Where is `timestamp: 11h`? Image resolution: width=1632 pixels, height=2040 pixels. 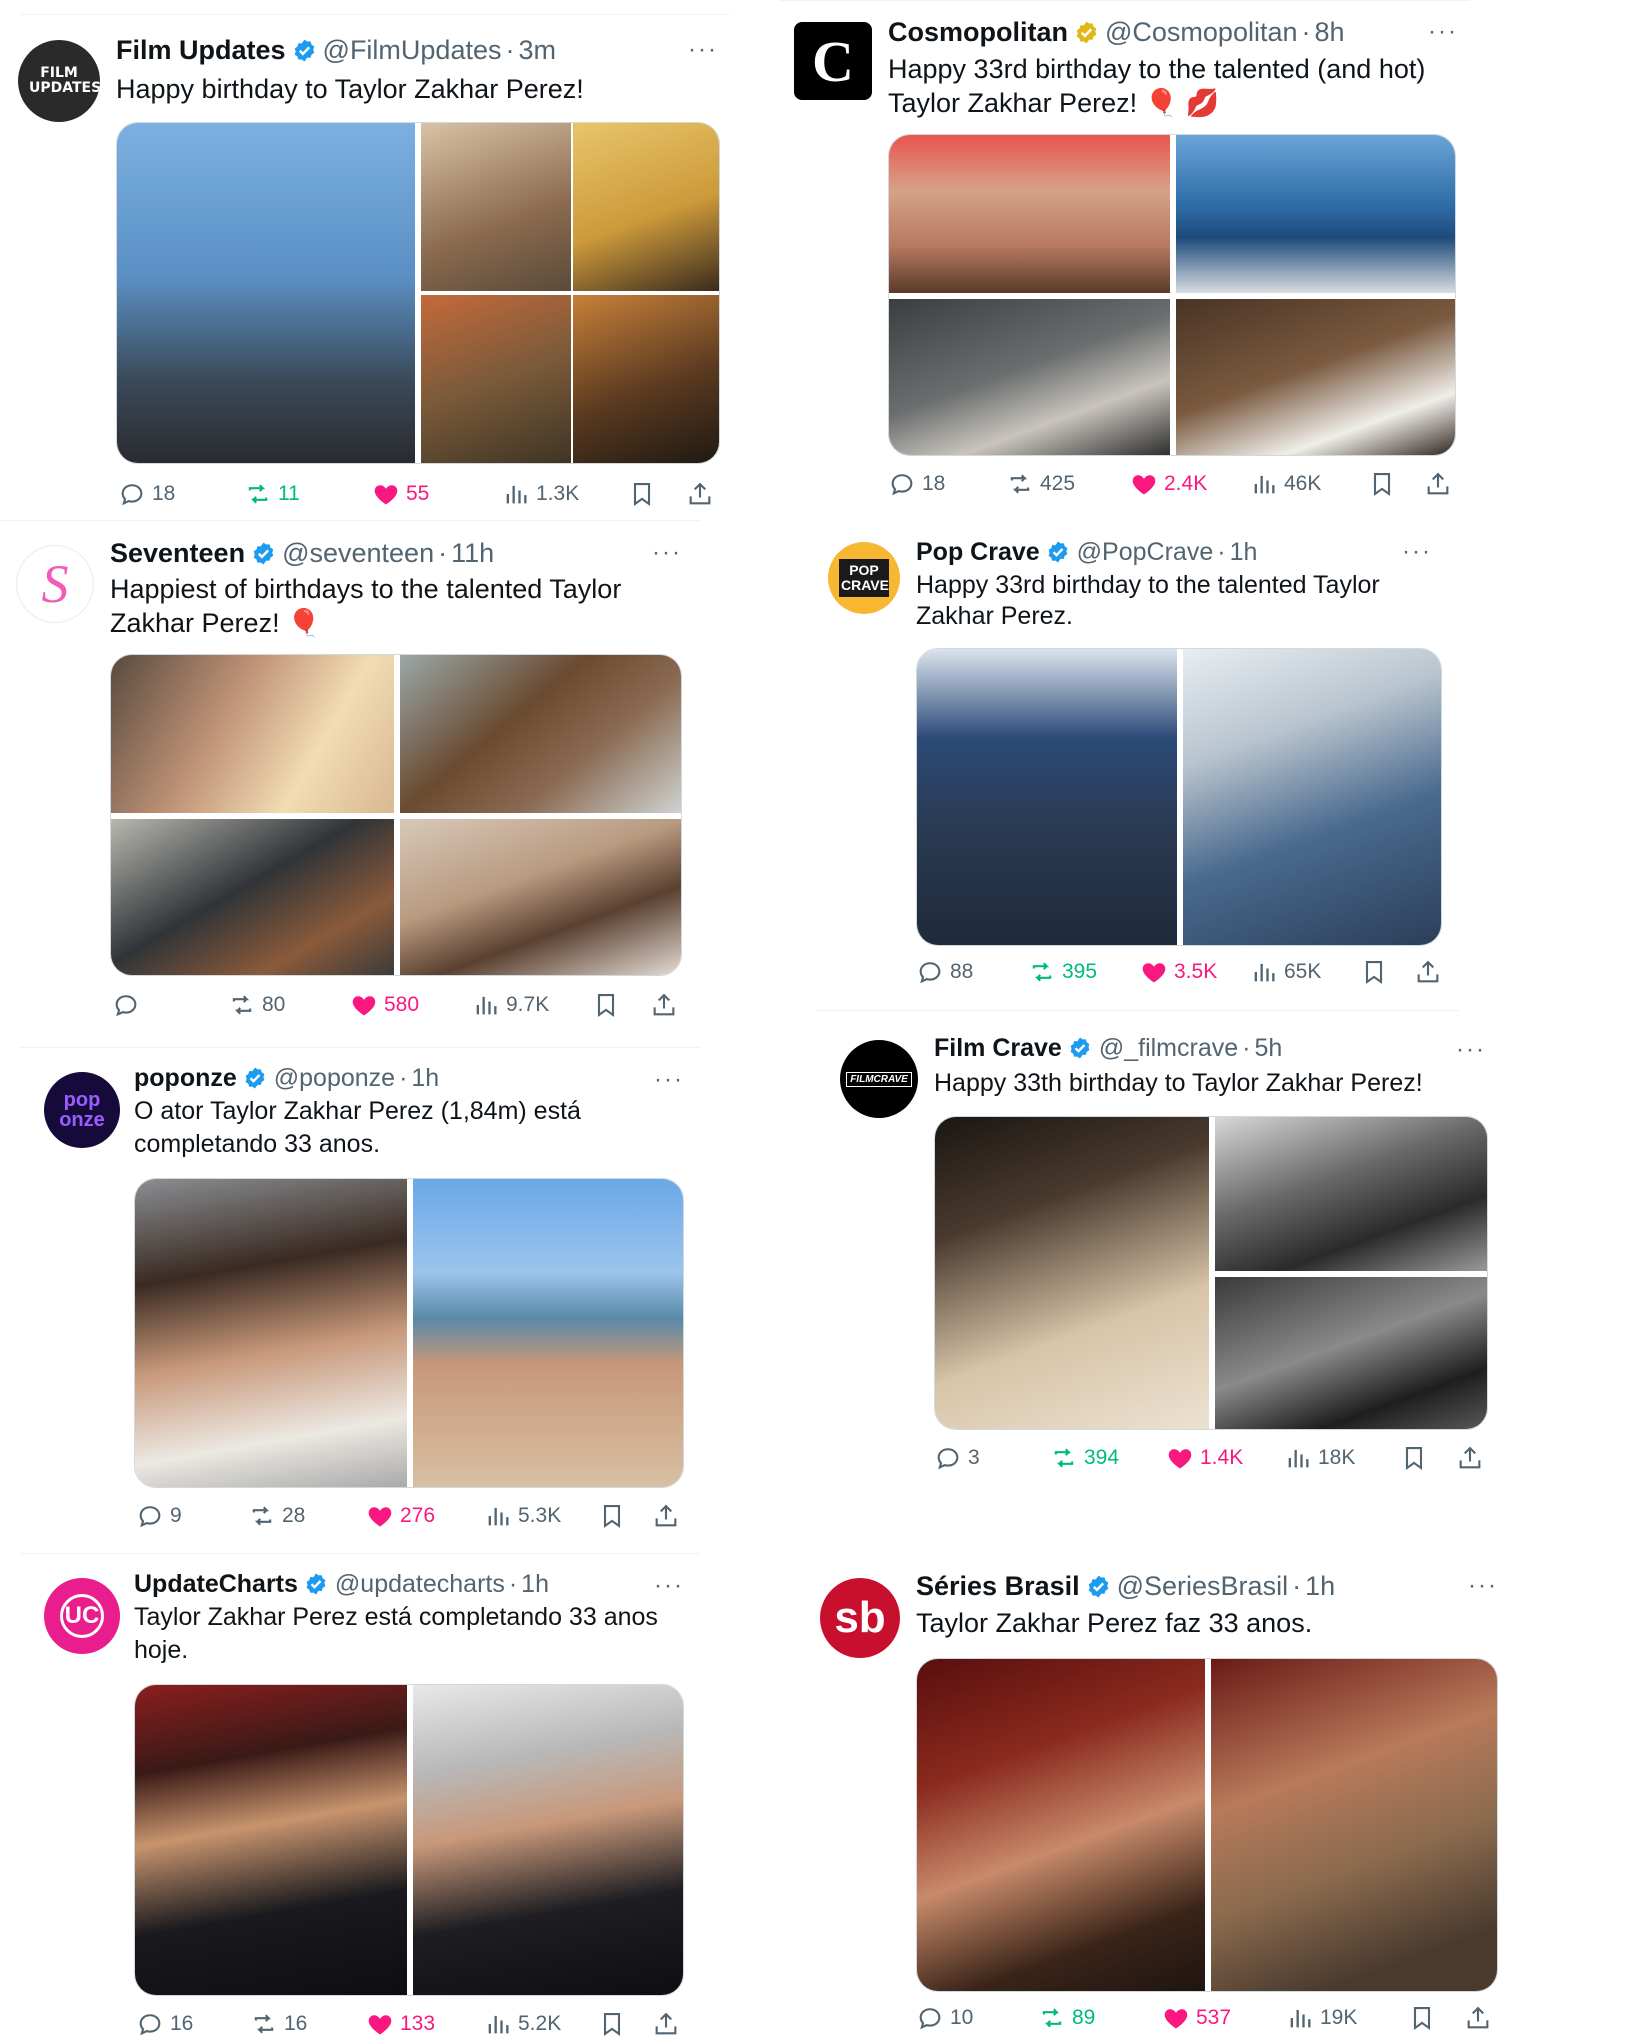 timestamp: 11h is located at coordinates (472, 553).